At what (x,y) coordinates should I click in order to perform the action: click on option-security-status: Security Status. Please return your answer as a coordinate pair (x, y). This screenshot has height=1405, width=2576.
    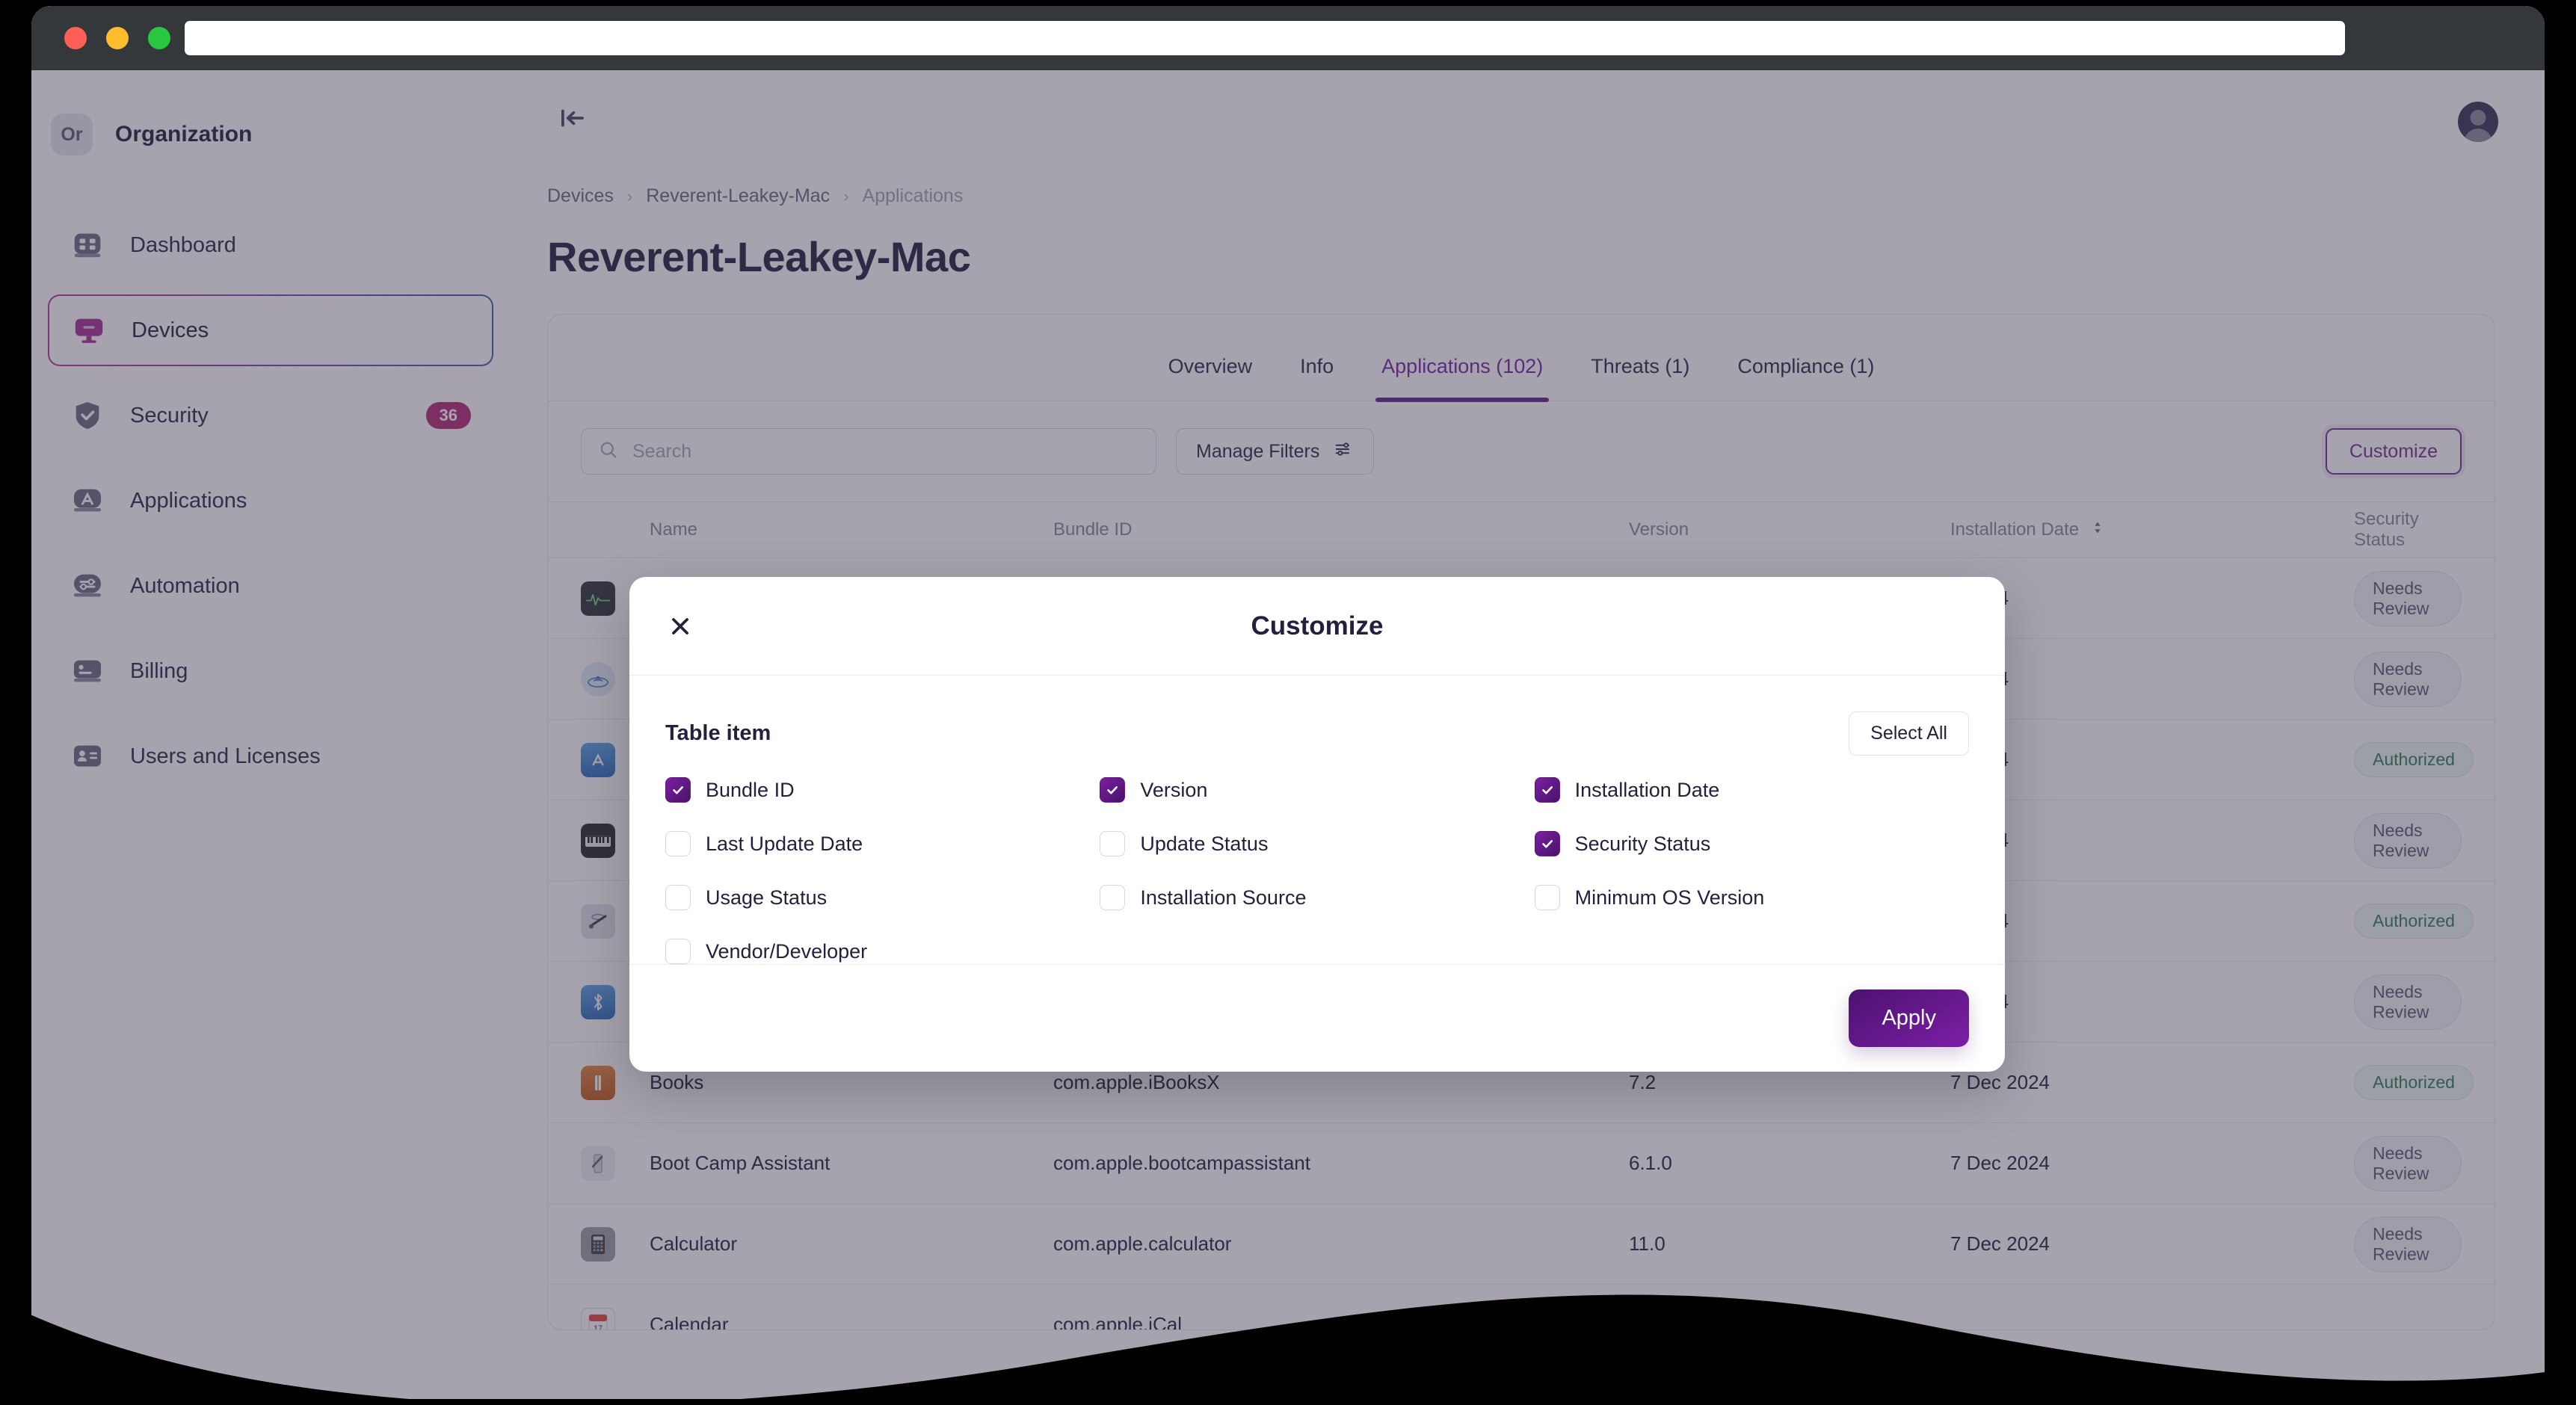
    Looking at the image, I should click on (1751, 844).